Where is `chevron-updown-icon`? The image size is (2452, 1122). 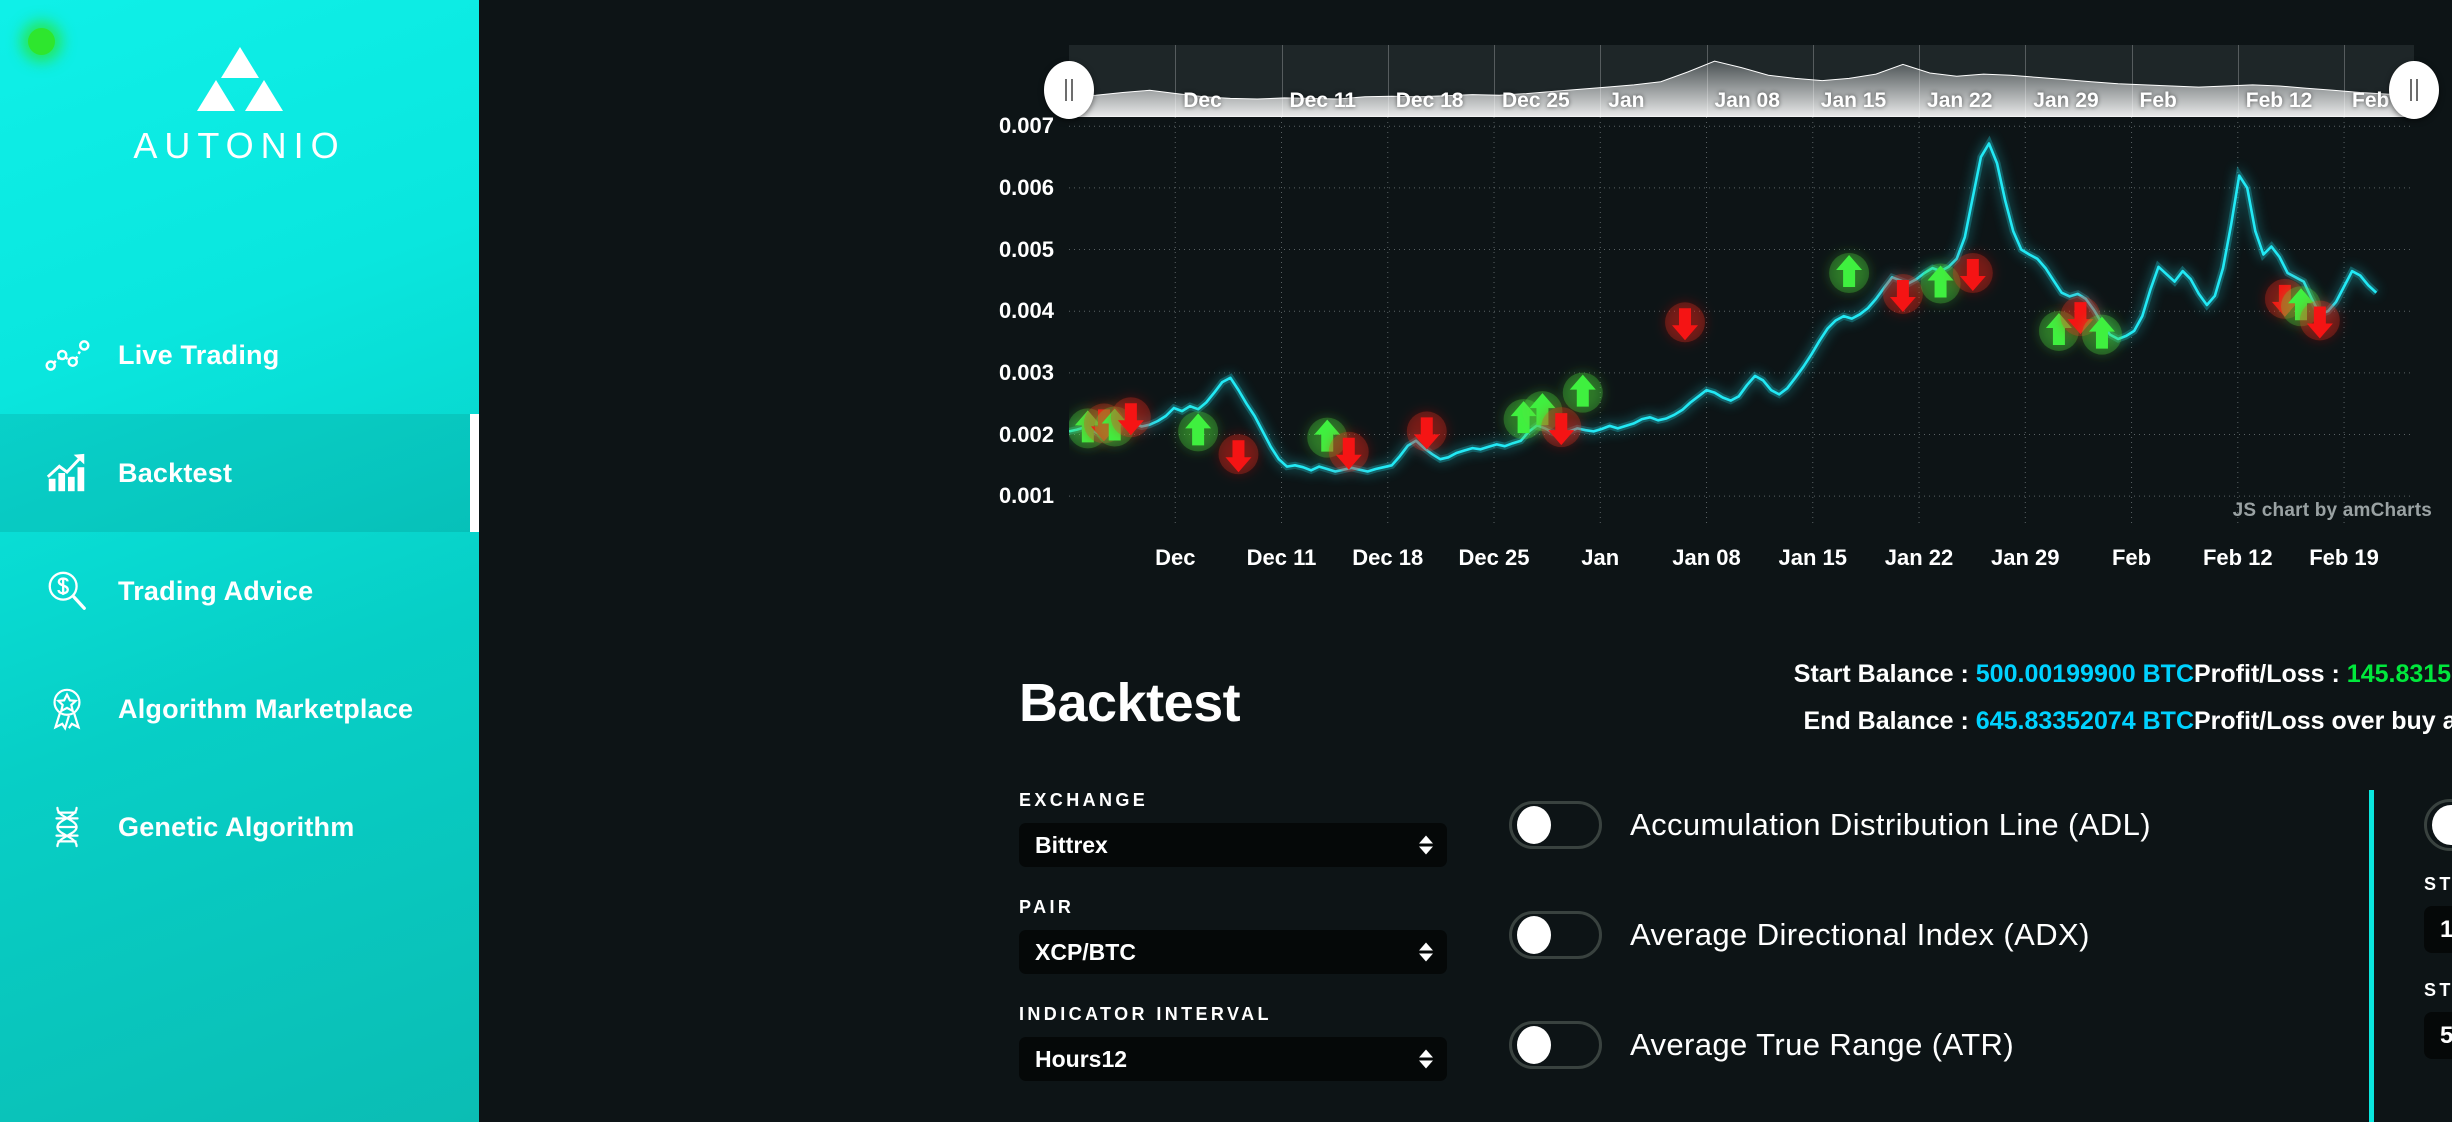 chevron-updown-icon is located at coordinates (1426, 845).